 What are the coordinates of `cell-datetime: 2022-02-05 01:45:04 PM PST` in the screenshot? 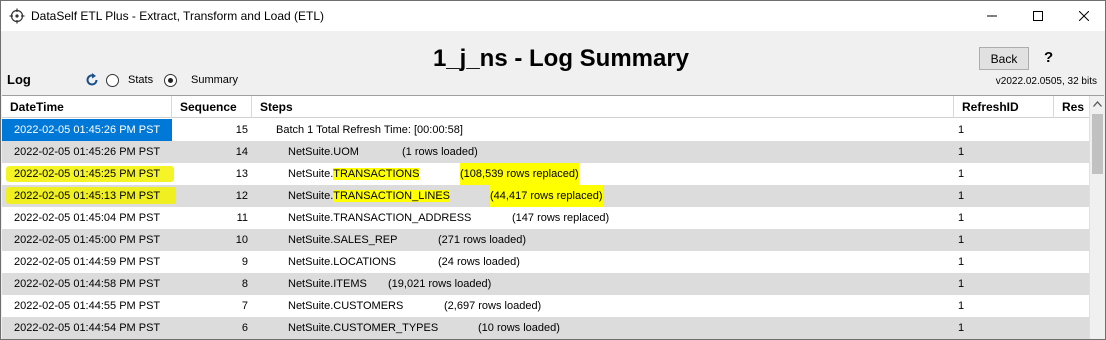 It's located at (87, 218).